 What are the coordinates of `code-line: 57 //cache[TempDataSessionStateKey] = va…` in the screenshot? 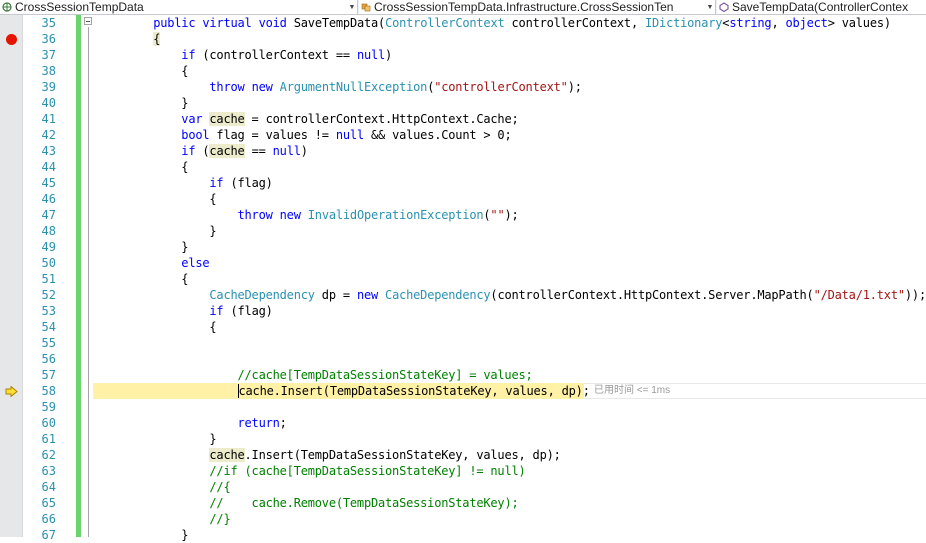 It's located at (463, 375).